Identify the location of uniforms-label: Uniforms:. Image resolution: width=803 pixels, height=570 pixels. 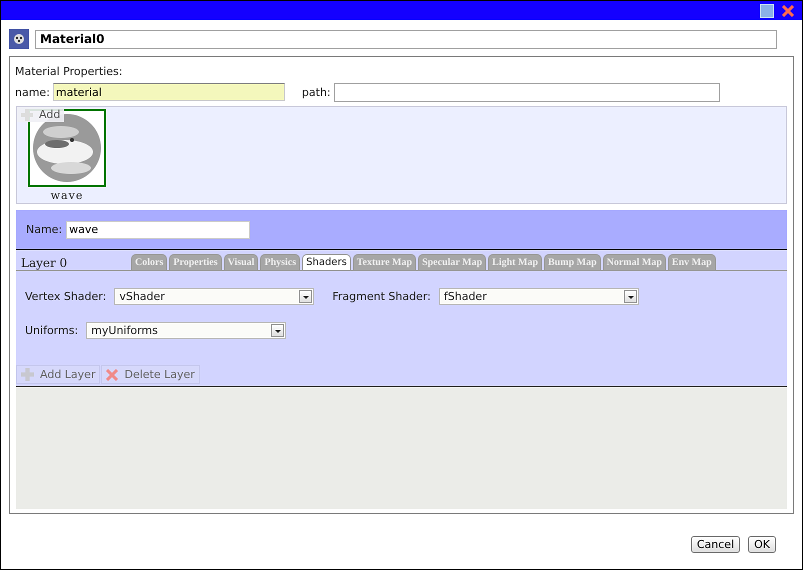
(51, 330).